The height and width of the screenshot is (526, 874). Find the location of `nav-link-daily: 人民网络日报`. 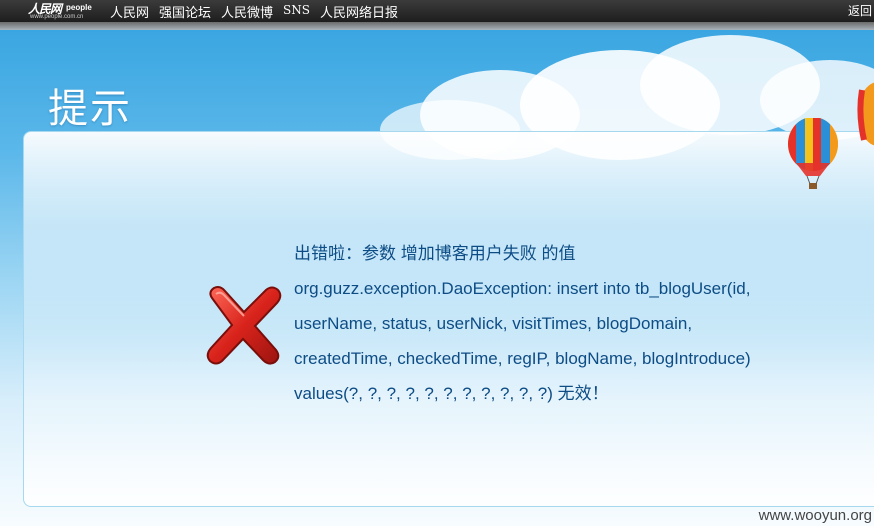

nav-link-daily: 人民网络日报 is located at coordinates (359, 11).